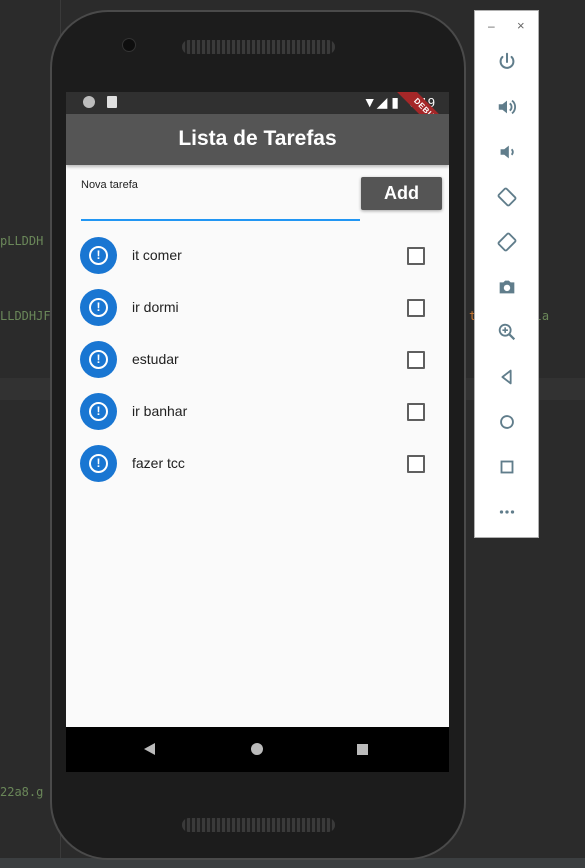 The width and height of the screenshot is (585, 868). What do you see at coordinates (401, 193) in the screenshot?
I see `add-button: Add` at bounding box center [401, 193].